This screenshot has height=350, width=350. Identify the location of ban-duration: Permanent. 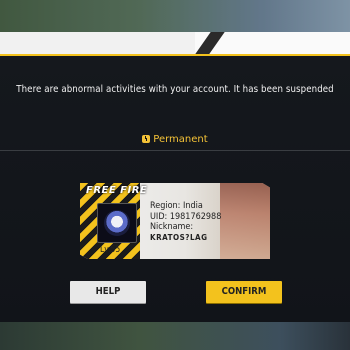
(175, 139).